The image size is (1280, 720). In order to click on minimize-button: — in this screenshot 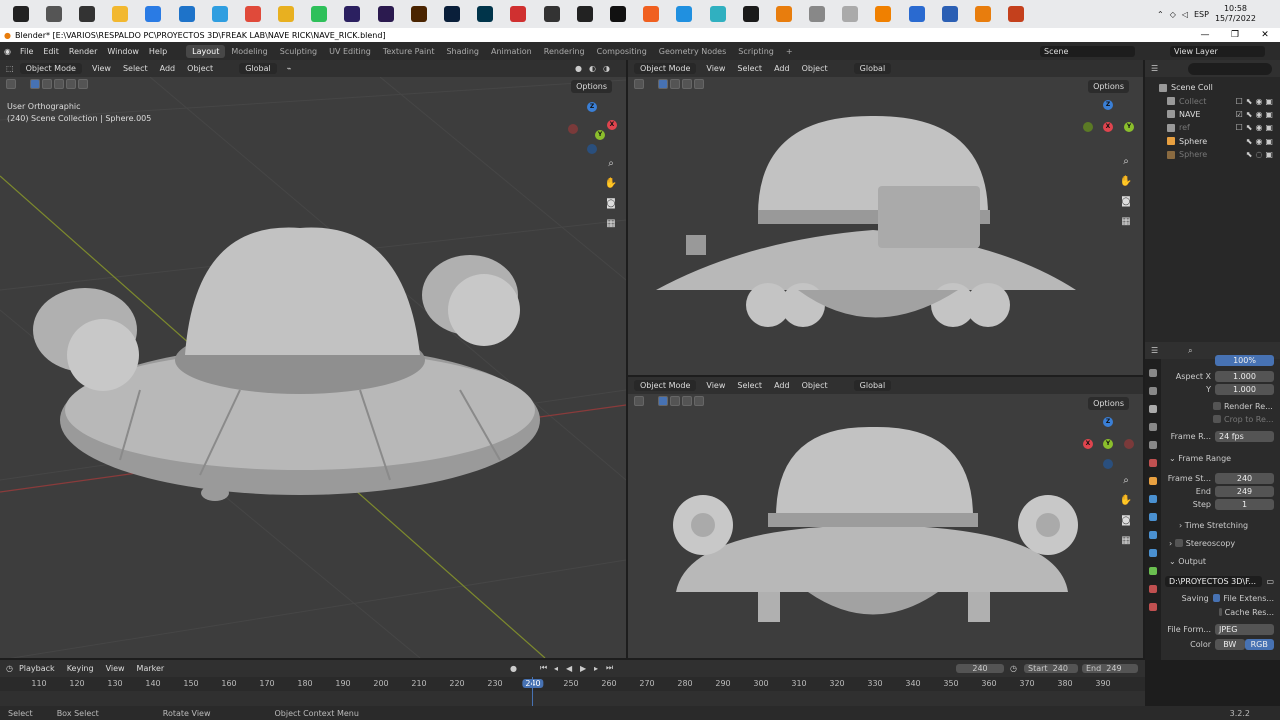, I will do `click(1205, 35)`.